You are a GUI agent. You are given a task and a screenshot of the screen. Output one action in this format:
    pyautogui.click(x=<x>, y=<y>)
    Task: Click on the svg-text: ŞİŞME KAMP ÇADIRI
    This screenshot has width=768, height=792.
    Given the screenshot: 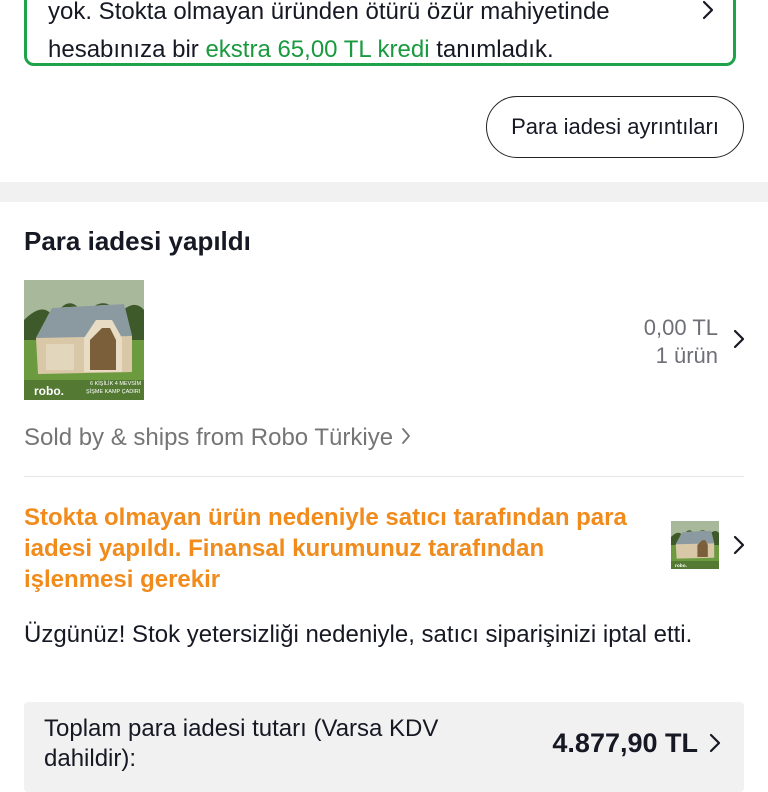 What is the action you would take?
    pyautogui.click(x=113, y=391)
    